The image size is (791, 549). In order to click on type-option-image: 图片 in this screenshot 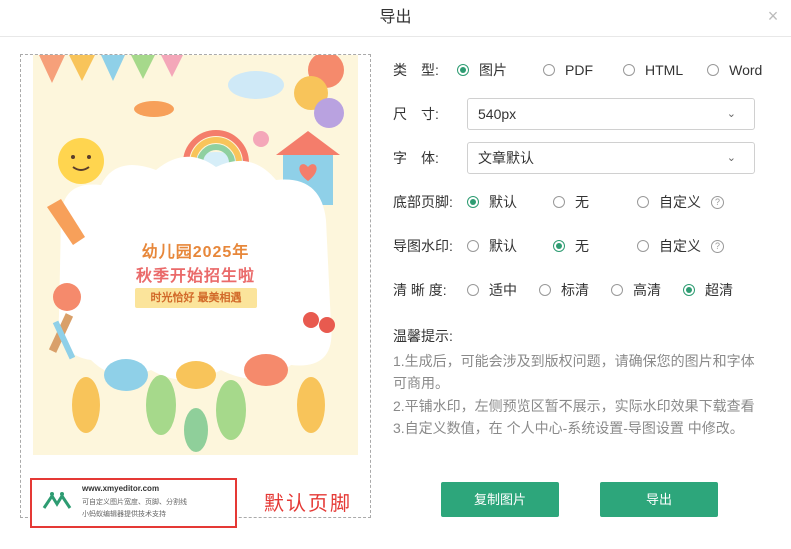, I will do `click(482, 70)`.